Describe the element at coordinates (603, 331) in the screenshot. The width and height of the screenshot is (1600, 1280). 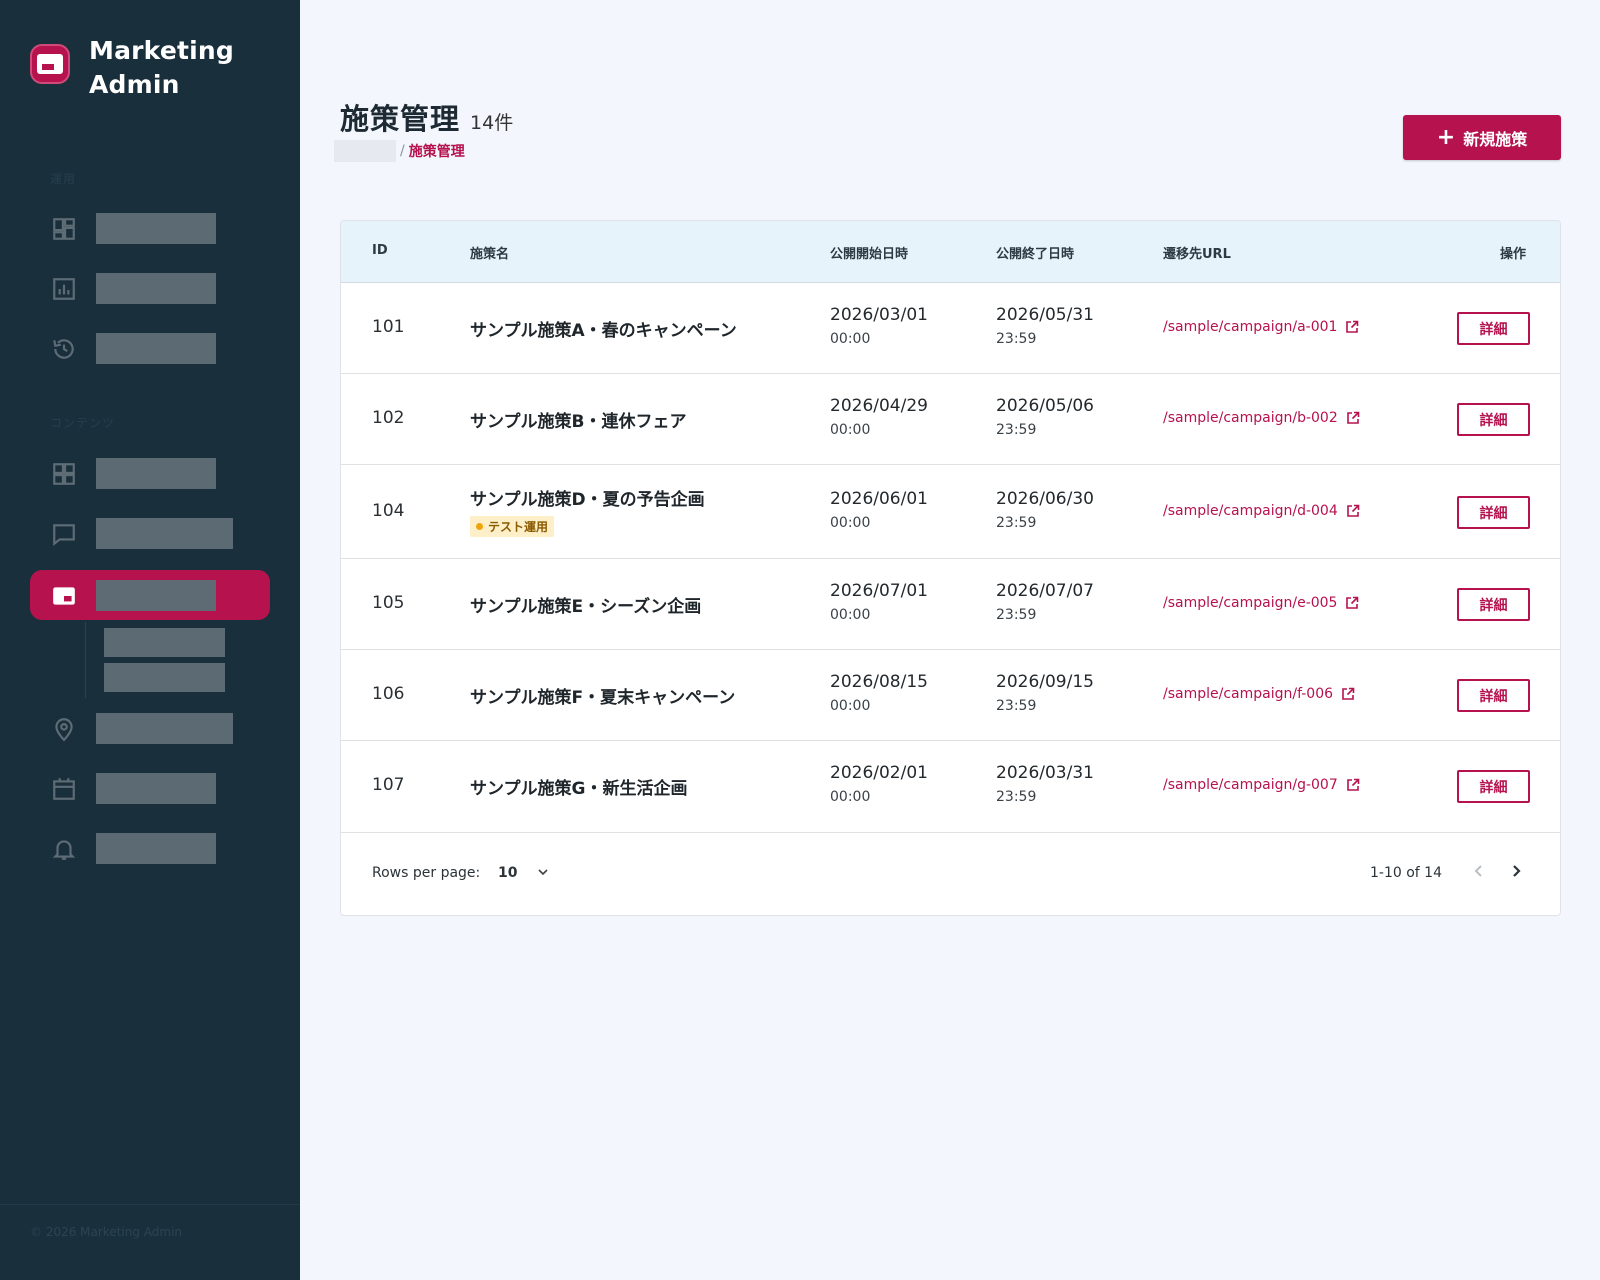
I see `row-name: サンプル施策A・春のキャンペーン` at that location.